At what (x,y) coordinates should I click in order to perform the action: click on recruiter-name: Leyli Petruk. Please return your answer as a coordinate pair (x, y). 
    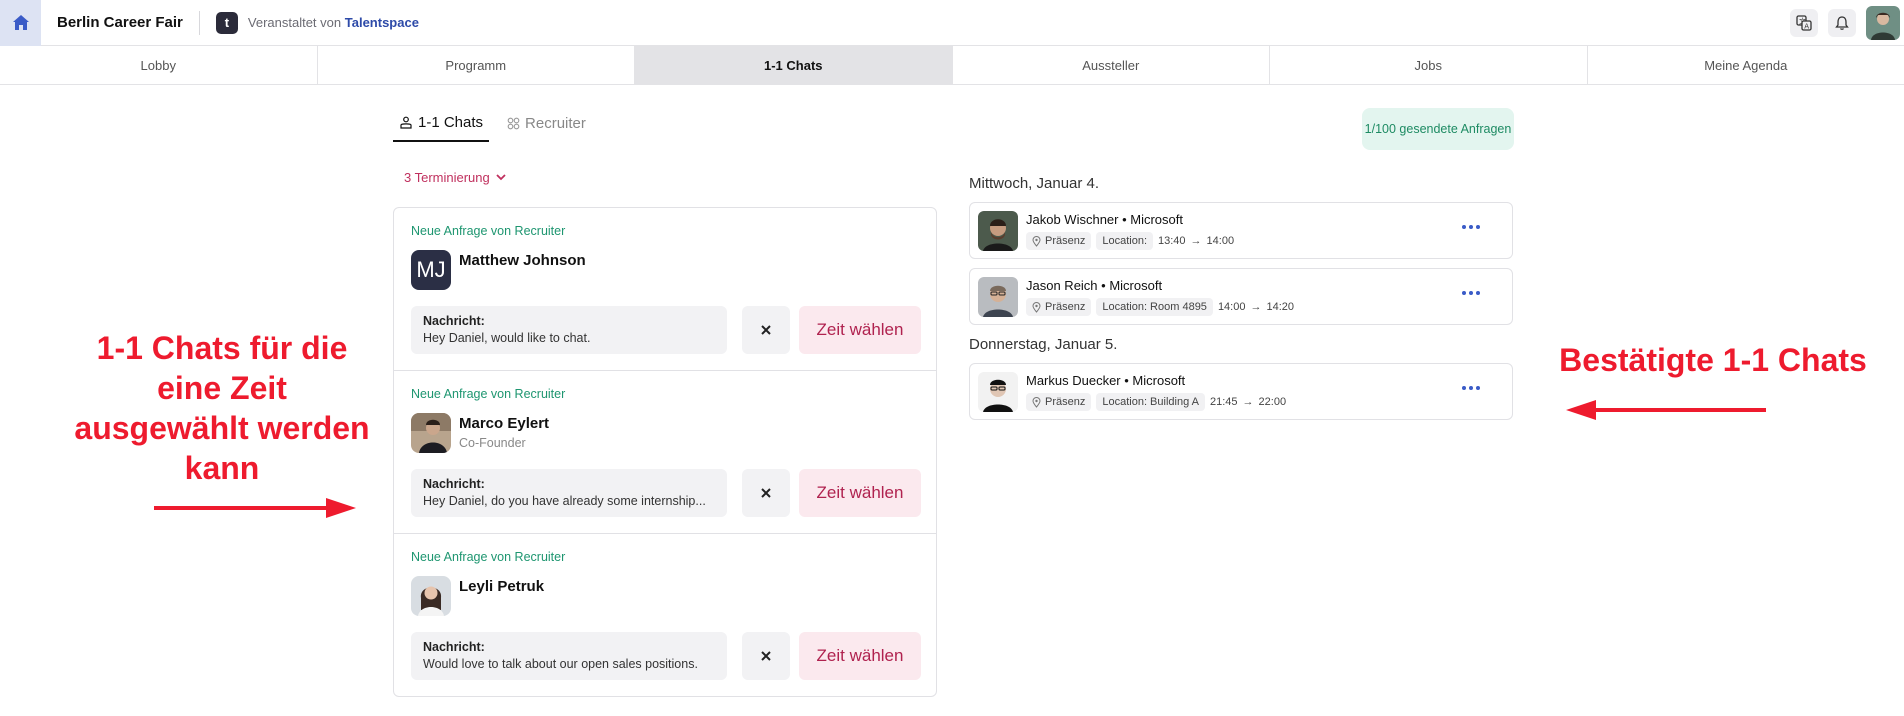
    Looking at the image, I should click on (502, 586).